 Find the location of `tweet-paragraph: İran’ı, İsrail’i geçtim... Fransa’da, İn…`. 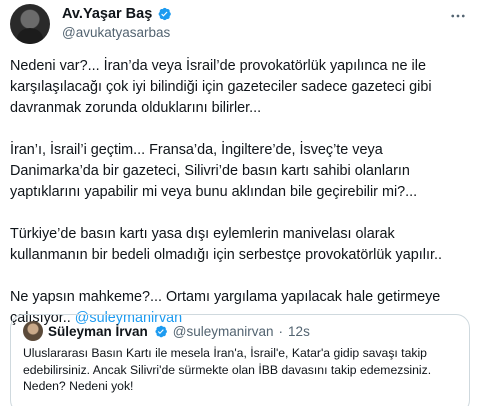

tweet-paragraph: İran’ı, İsrail’i geçtim... Fransa’da, İn… is located at coordinates (214, 171).